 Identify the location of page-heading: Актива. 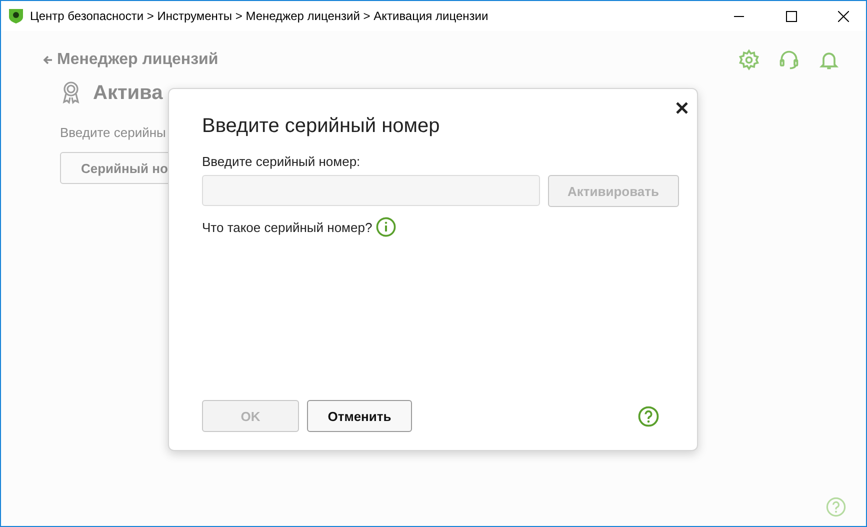
(128, 93).